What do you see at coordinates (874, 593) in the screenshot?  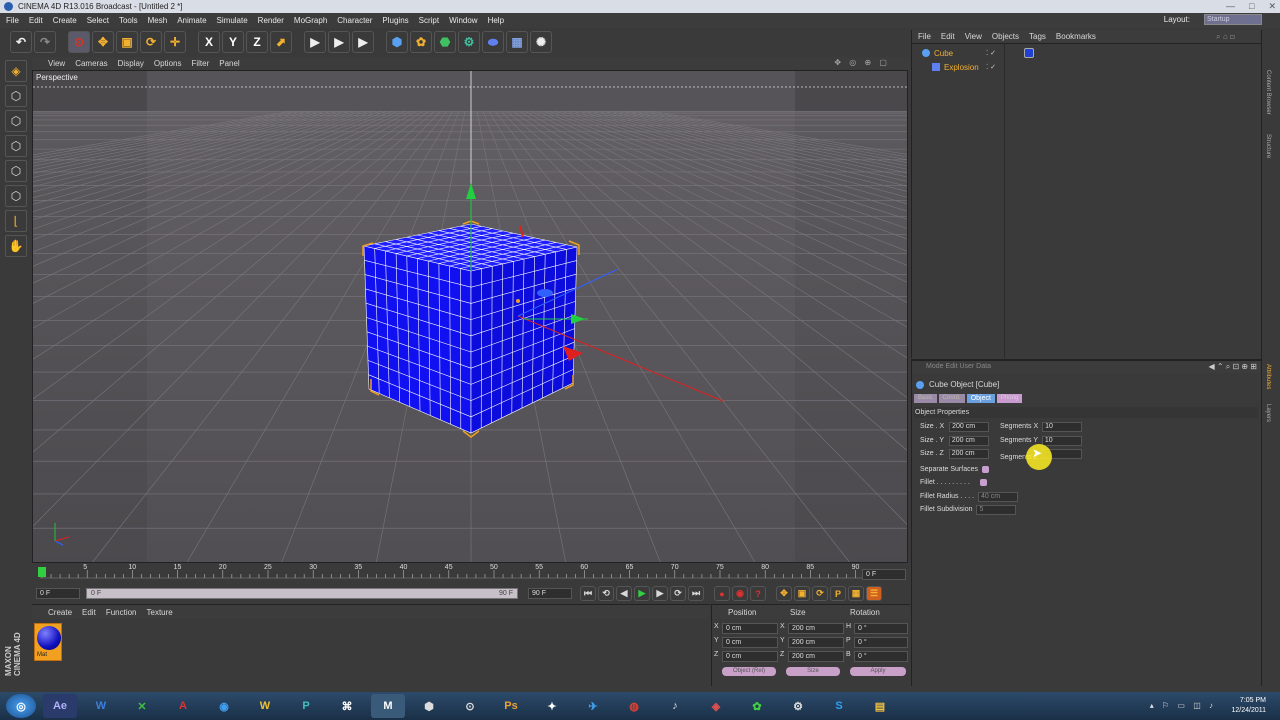 I see `timeline-settings-button: ☰` at bounding box center [874, 593].